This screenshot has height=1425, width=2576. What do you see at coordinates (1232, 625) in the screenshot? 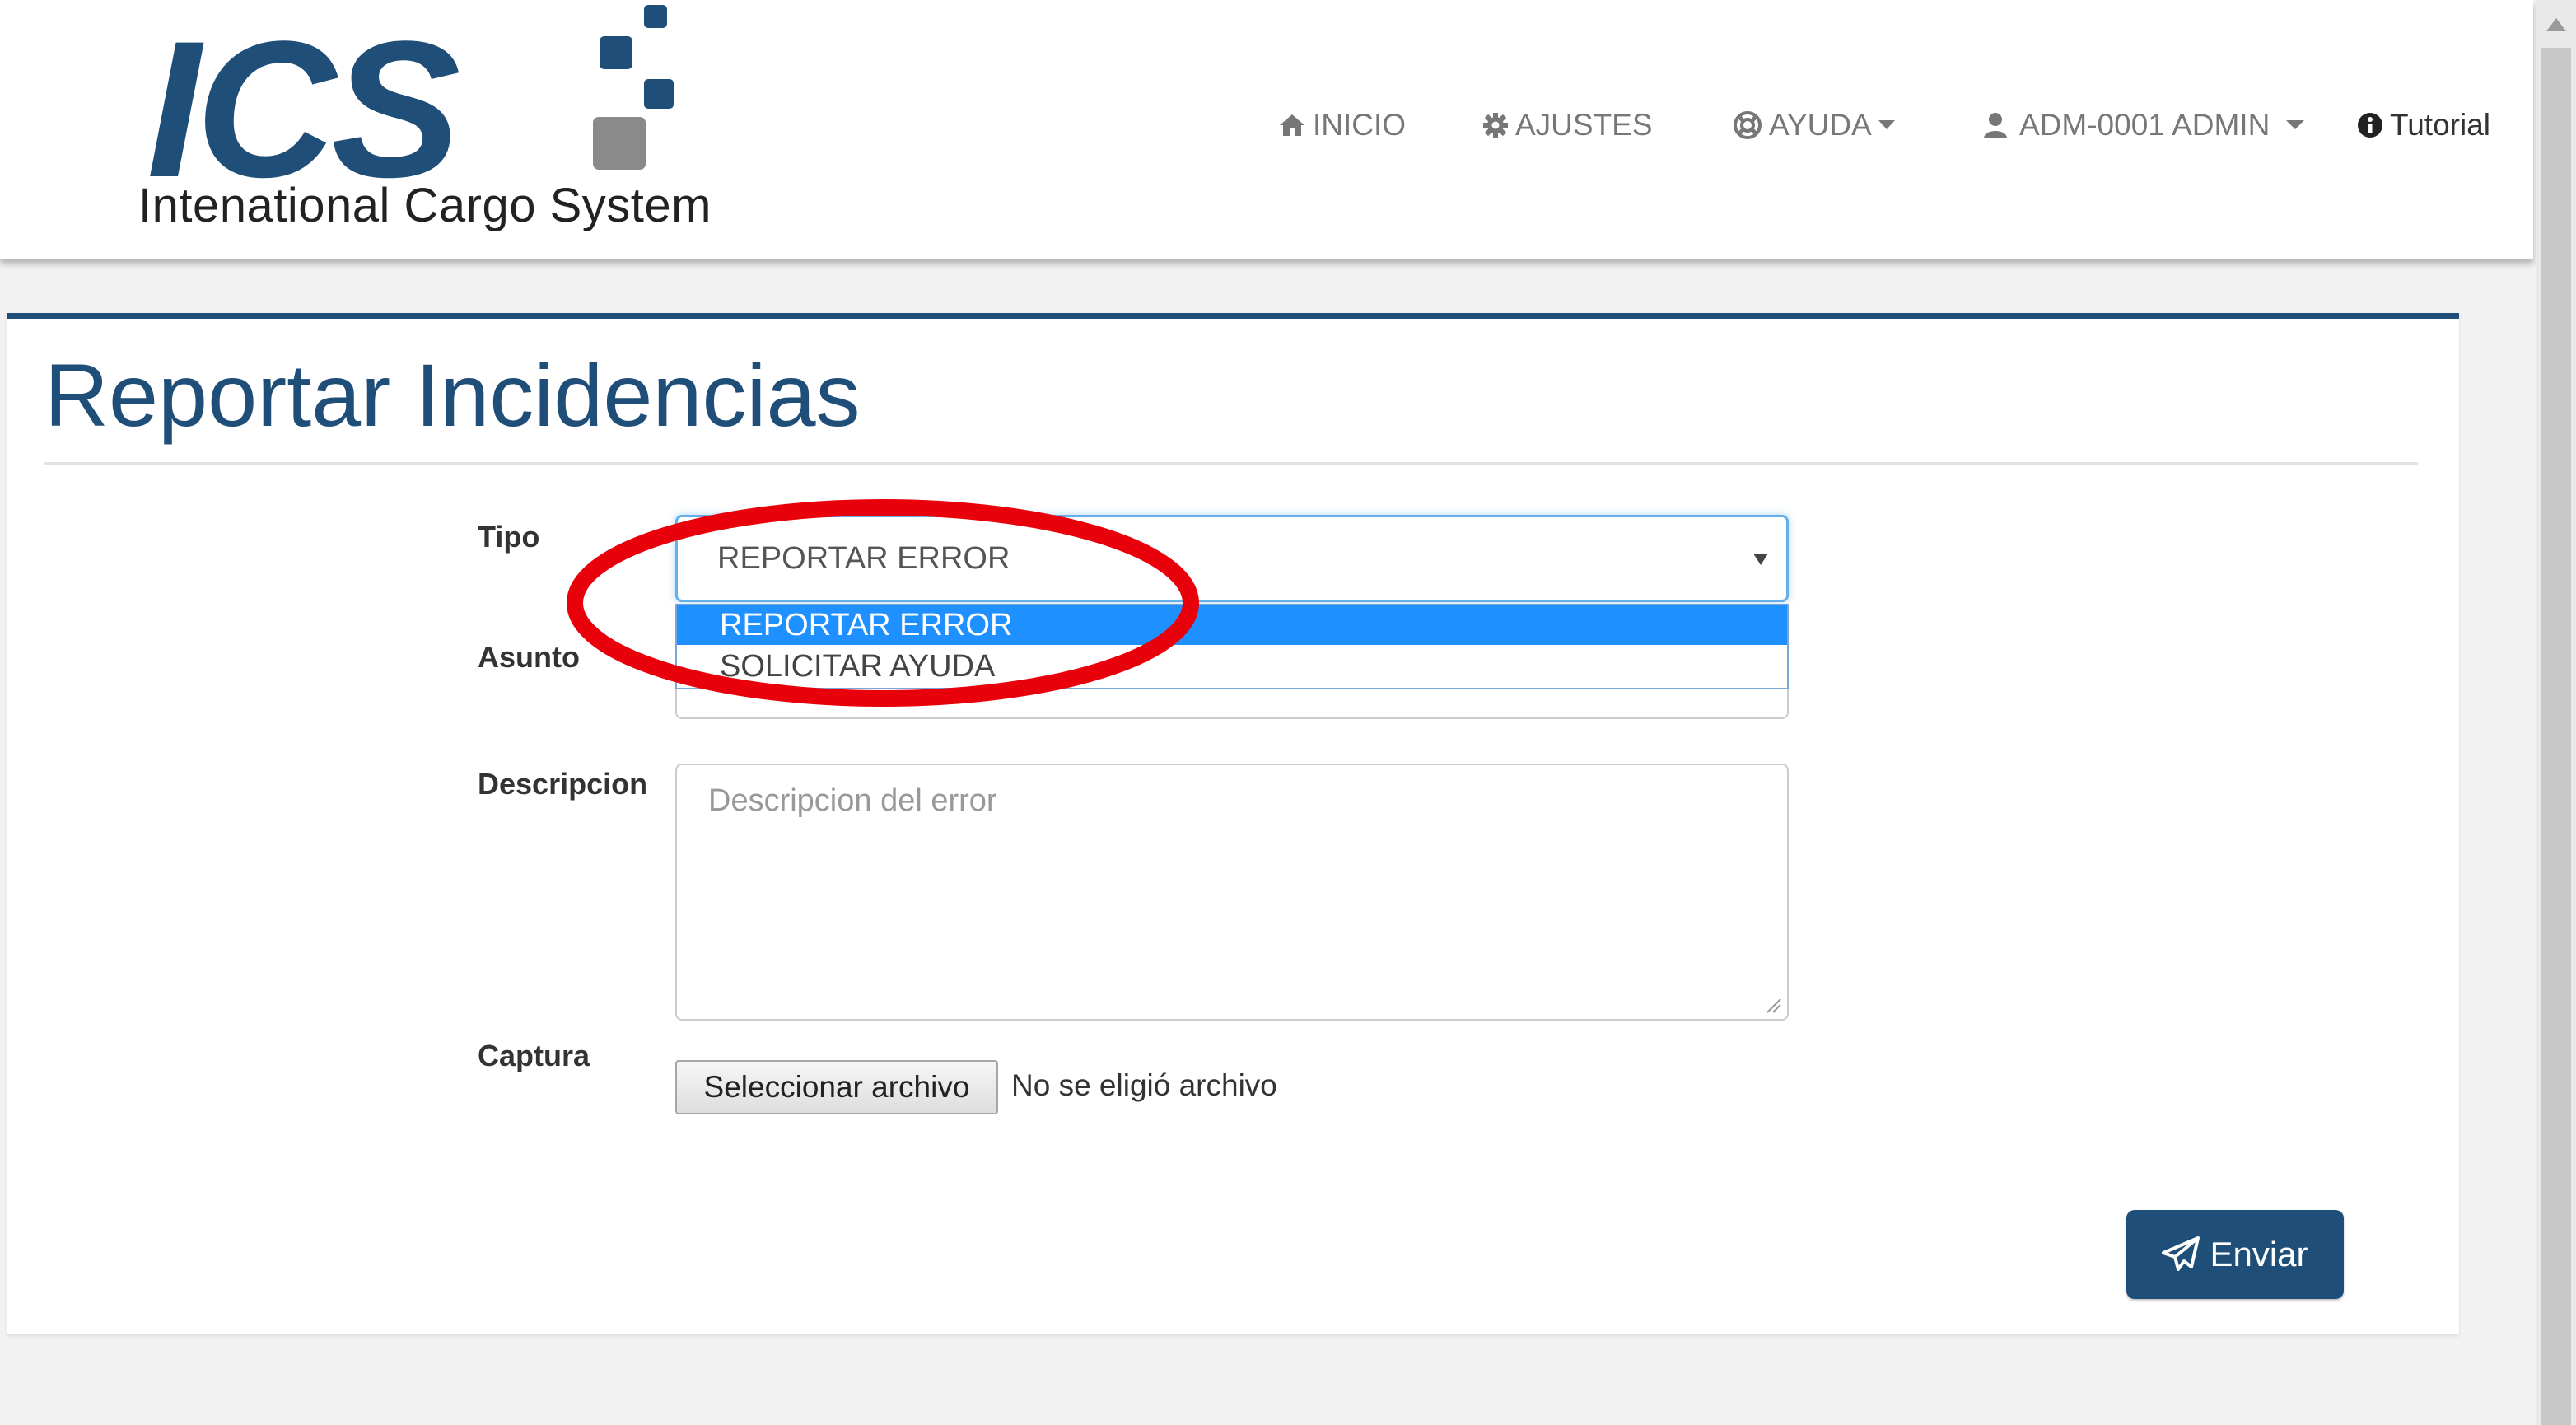
I see `tipo-option-reportar-error: REPORTAR ERROR` at bounding box center [1232, 625].